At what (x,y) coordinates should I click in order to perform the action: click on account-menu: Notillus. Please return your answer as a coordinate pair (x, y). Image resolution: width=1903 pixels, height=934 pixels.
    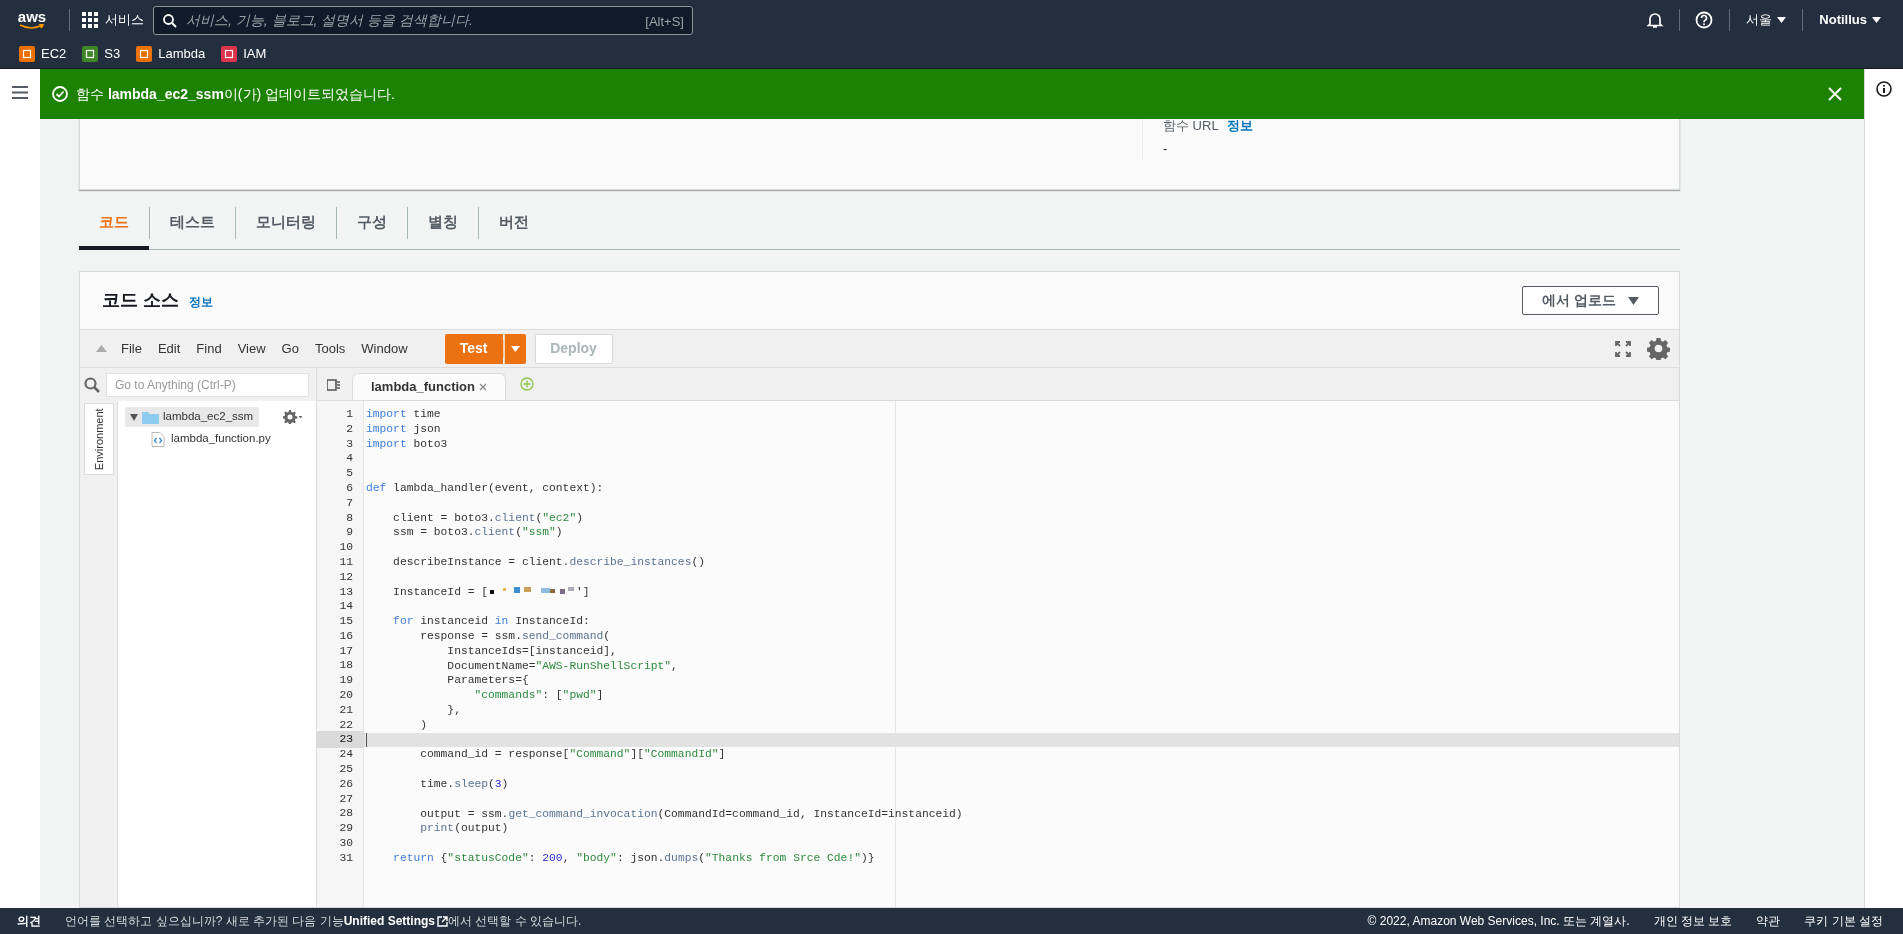
    Looking at the image, I should click on (1850, 20).